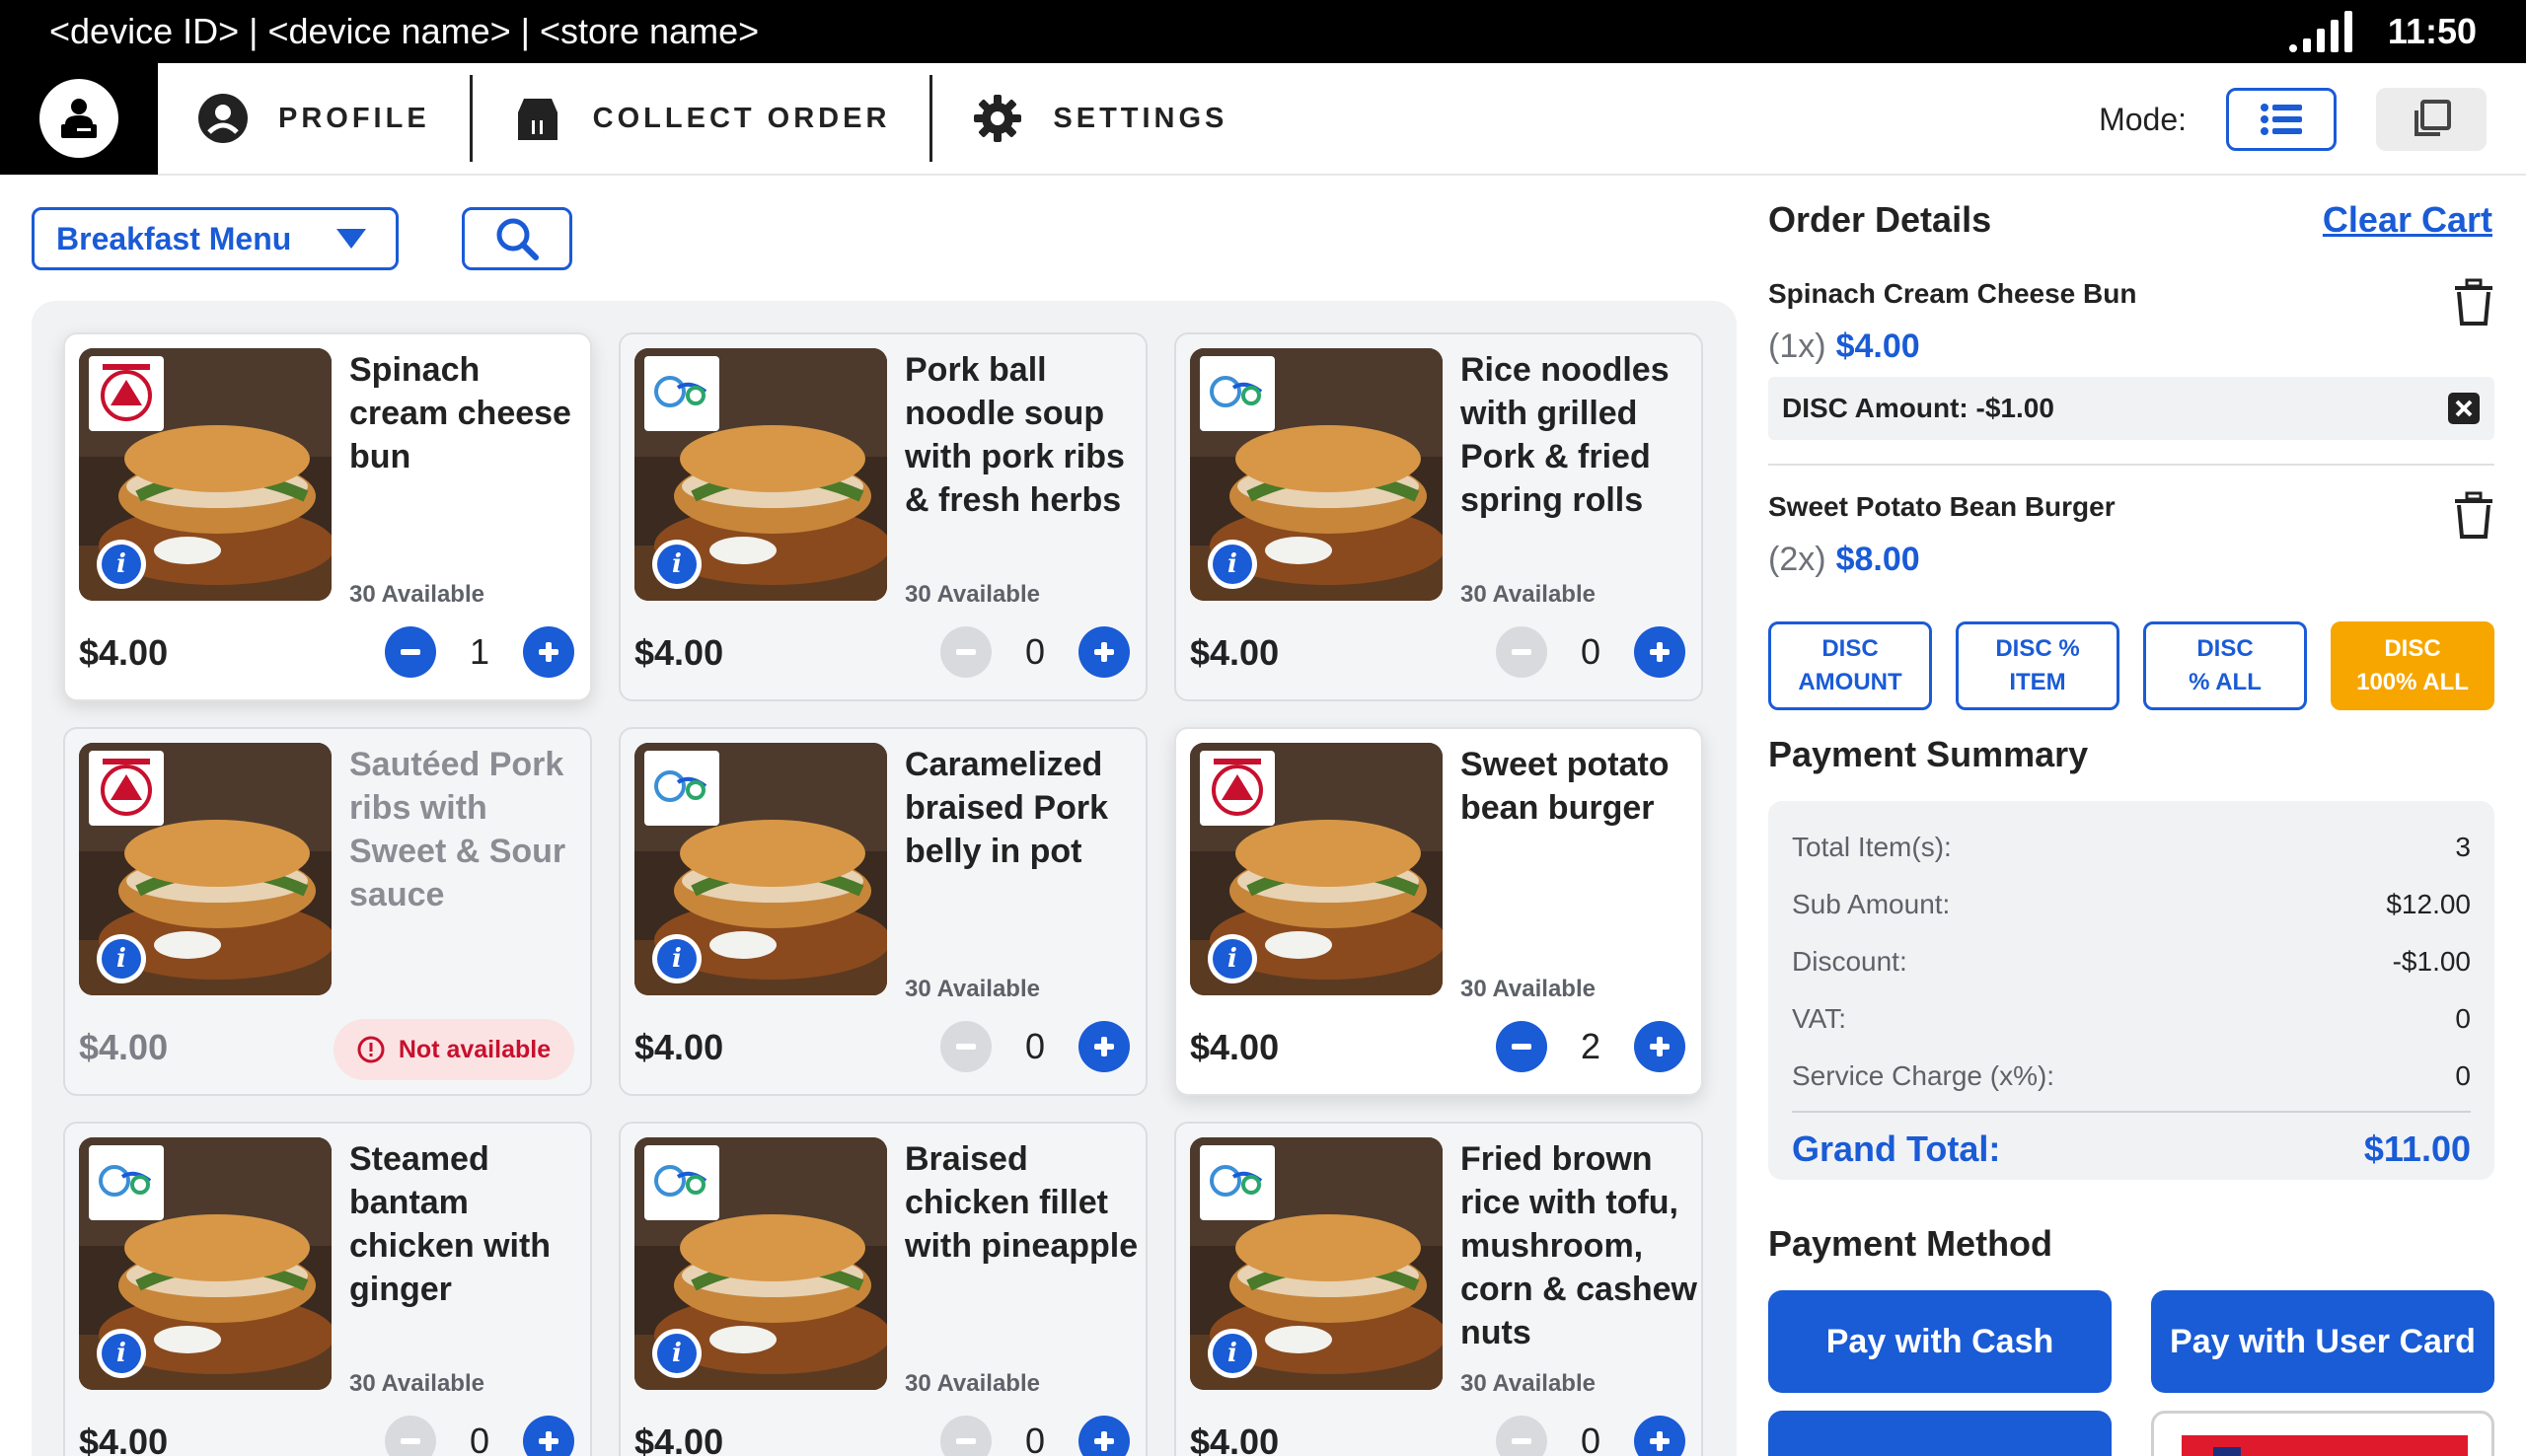  I want to click on pay-option-button, so click(1940, 1433).